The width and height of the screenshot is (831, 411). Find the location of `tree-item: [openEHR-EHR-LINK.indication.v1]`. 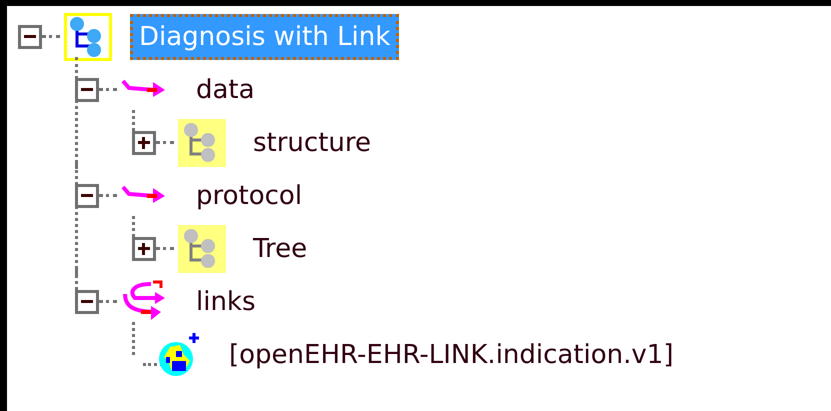

tree-item: [openEHR-EHR-LINK.indication.v1] is located at coordinates (451, 355).